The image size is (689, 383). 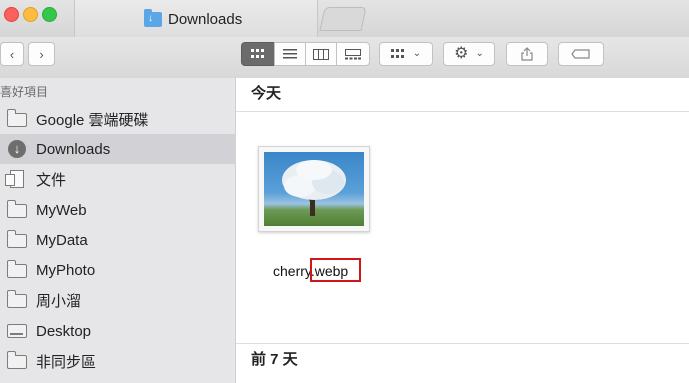 What do you see at coordinates (17, 149) in the screenshot?
I see `download-circle-icon: ↓` at bounding box center [17, 149].